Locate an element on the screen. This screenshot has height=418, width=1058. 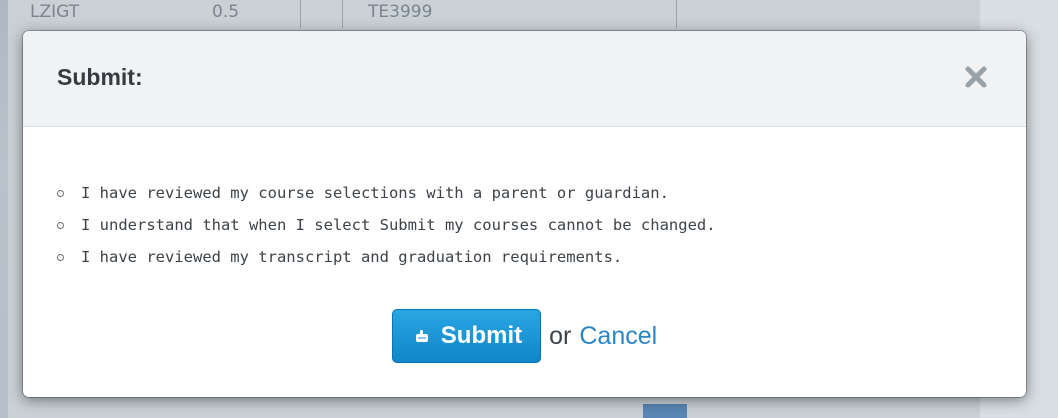
background-tab is located at coordinates (665, 411).